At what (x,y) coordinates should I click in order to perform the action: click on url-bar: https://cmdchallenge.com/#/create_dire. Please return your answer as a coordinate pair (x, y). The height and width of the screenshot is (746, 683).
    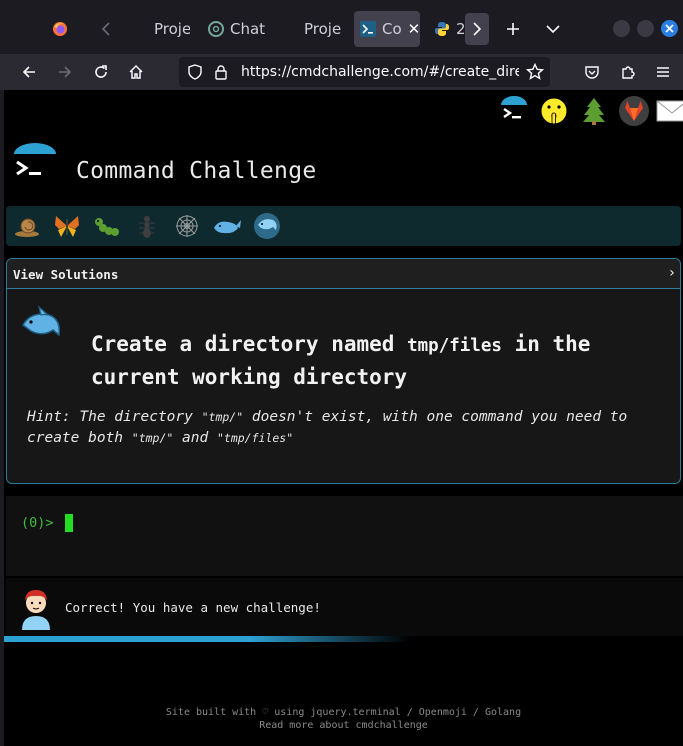
    Looking at the image, I should click on (364, 72).